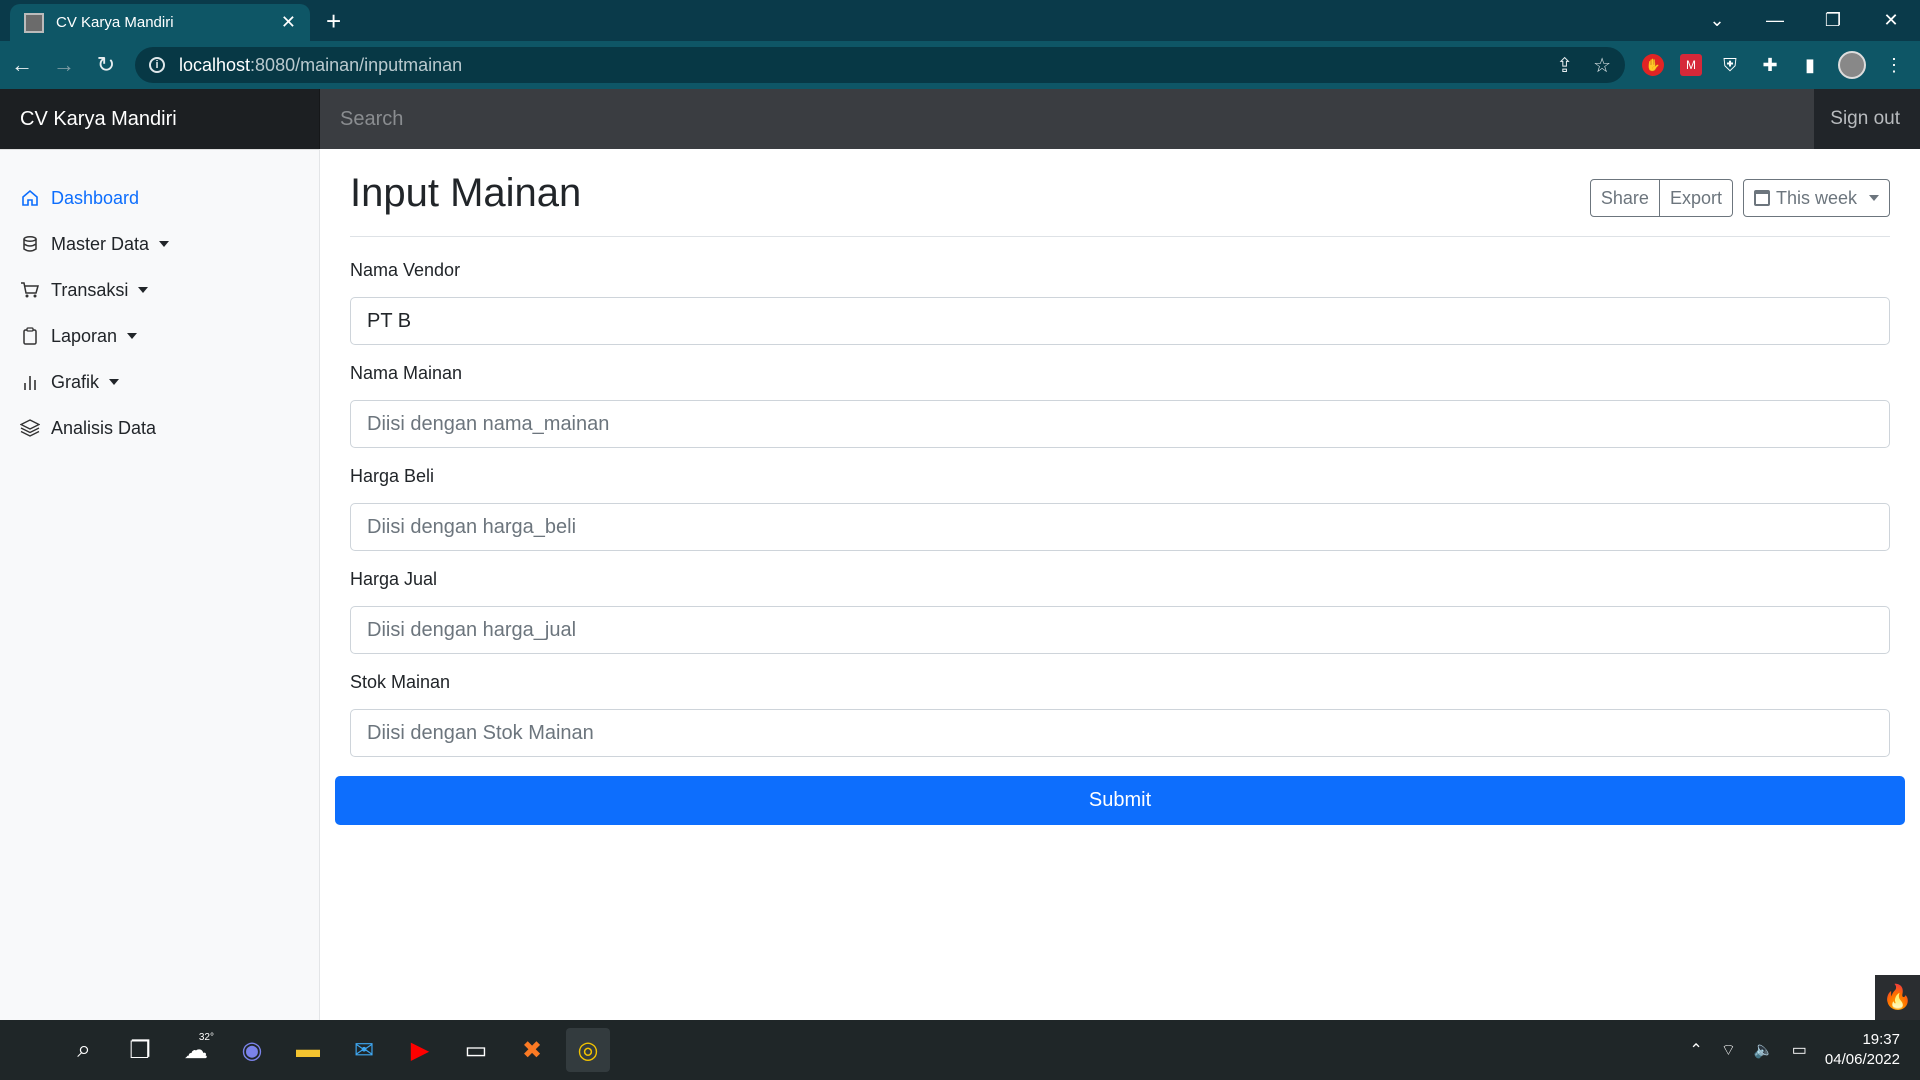  What do you see at coordinates (1764, 1050) in the screenshot?
I see `volume-icon: 🔈` at bounding box center [1764, 1050].